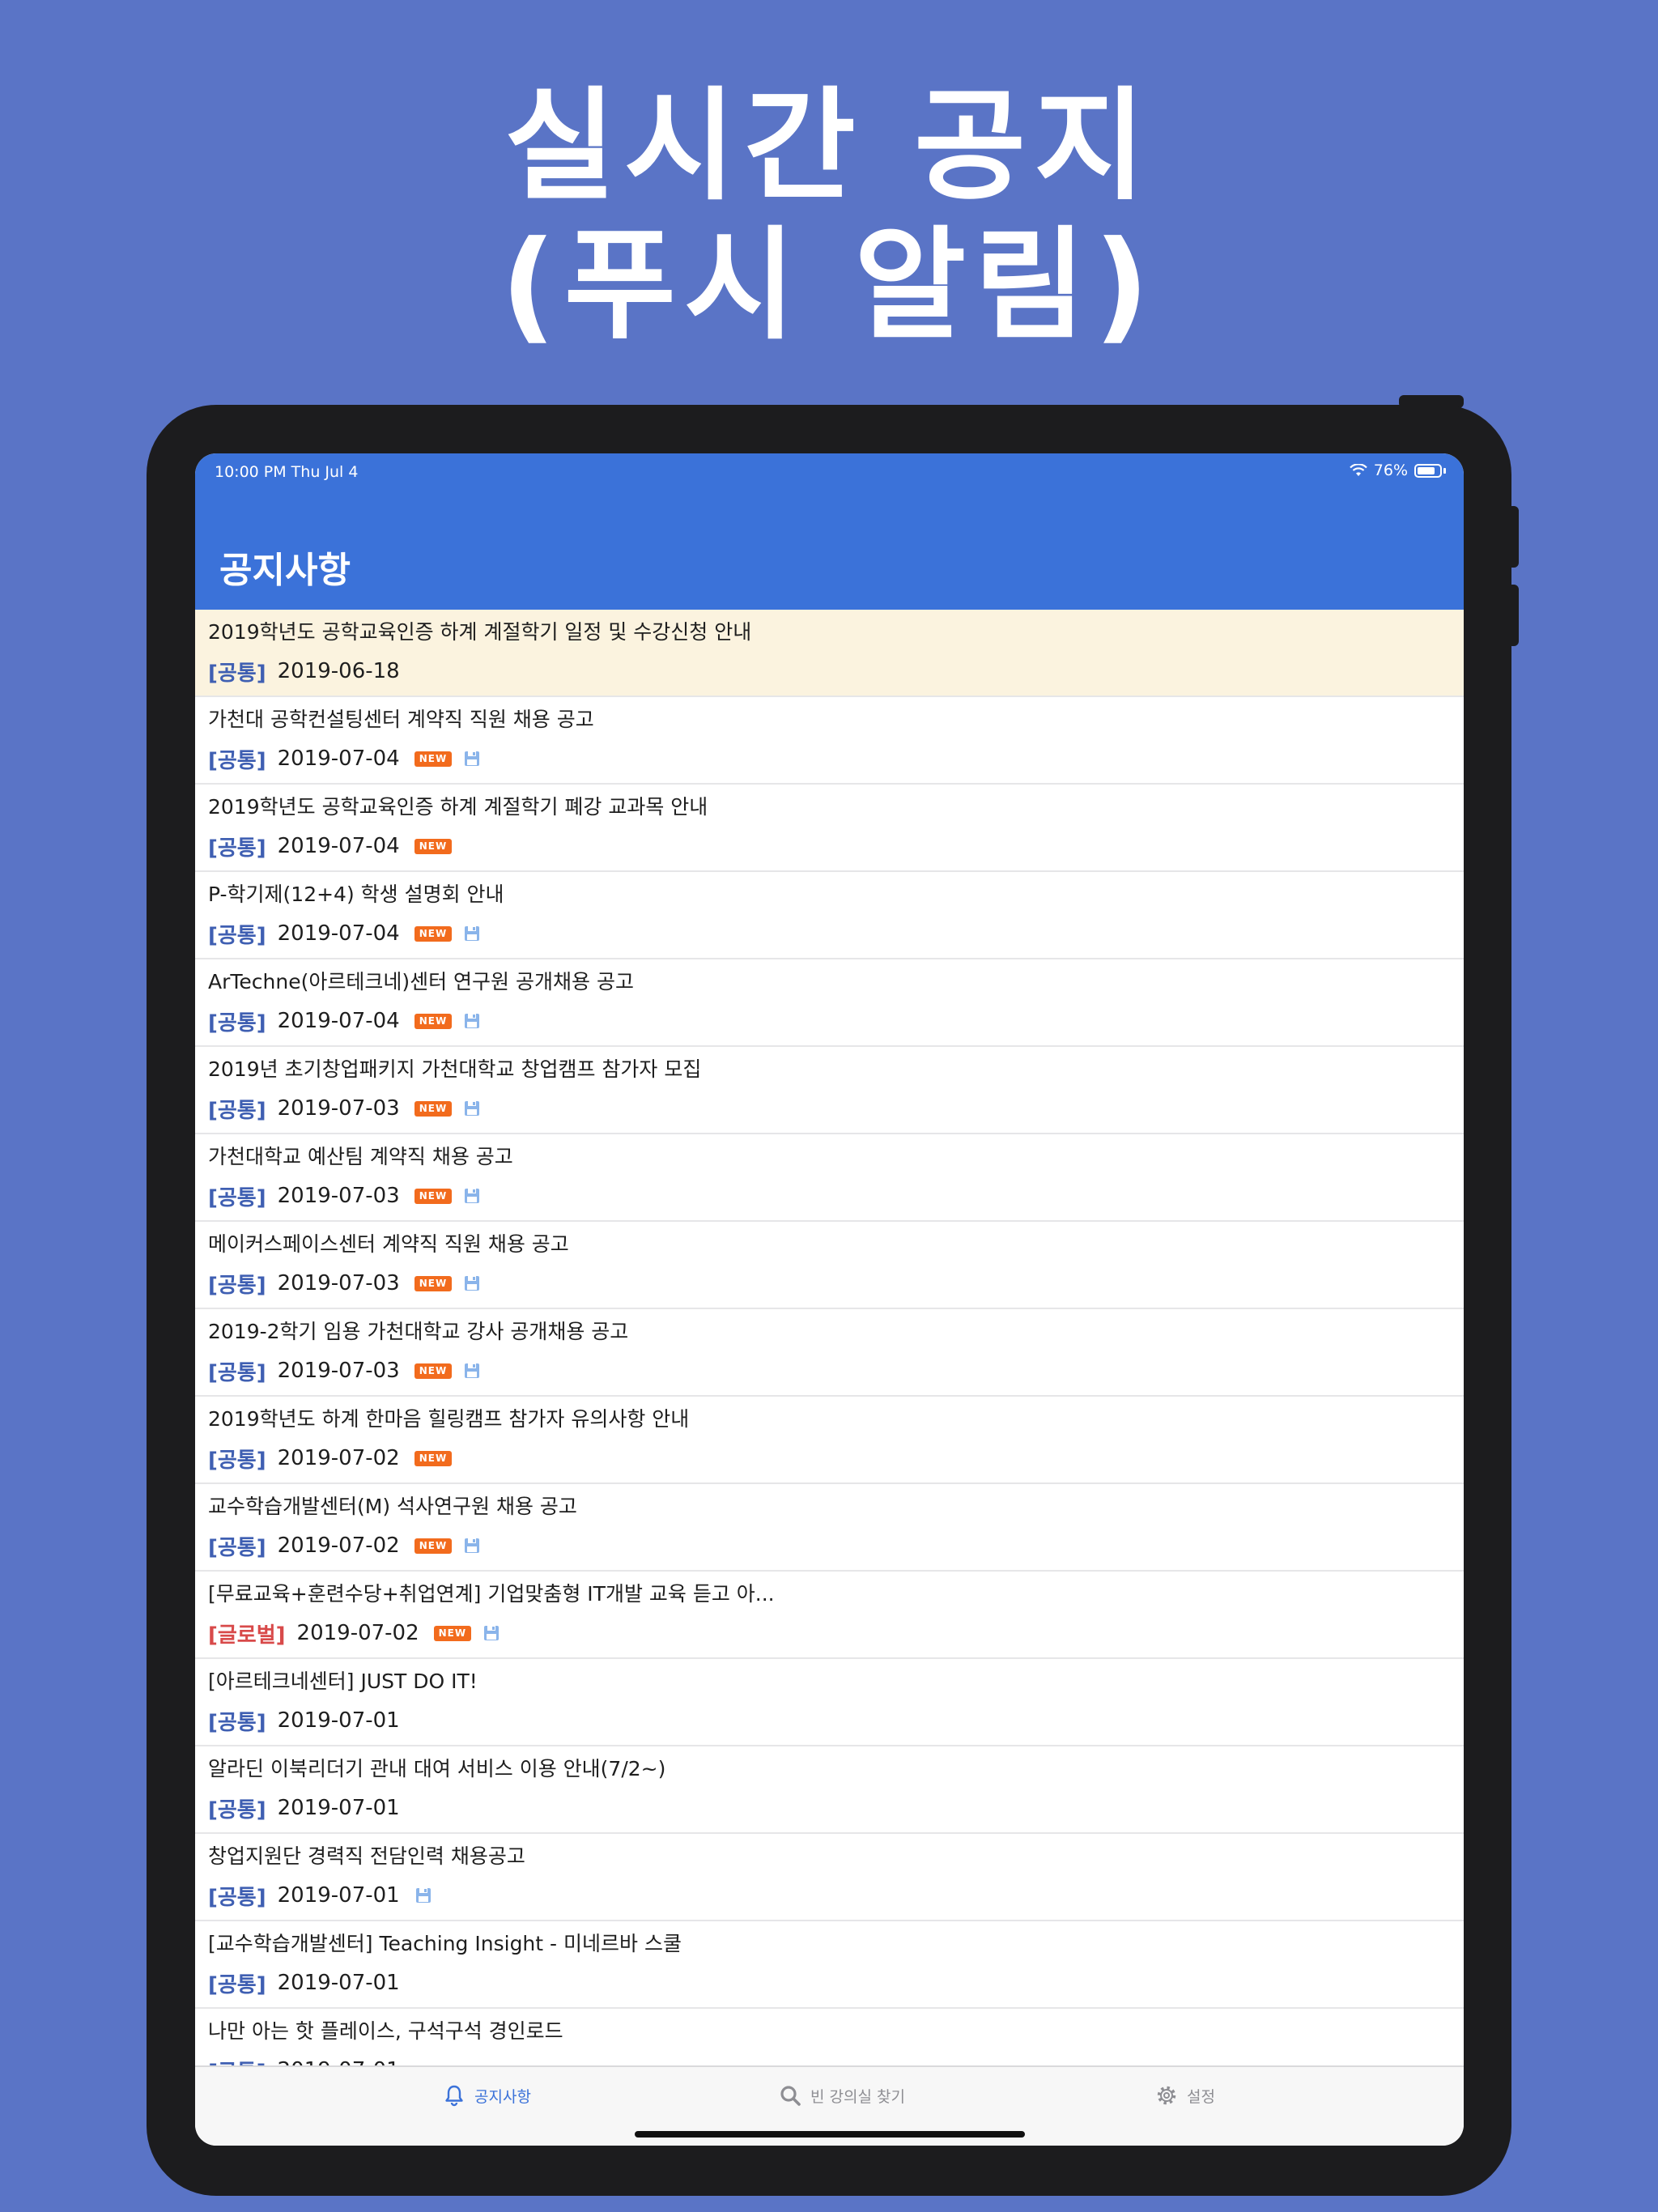  I want to click on tab-bar: 공지사항 빈 강의실 찾기 설정, so click(829, 2105).